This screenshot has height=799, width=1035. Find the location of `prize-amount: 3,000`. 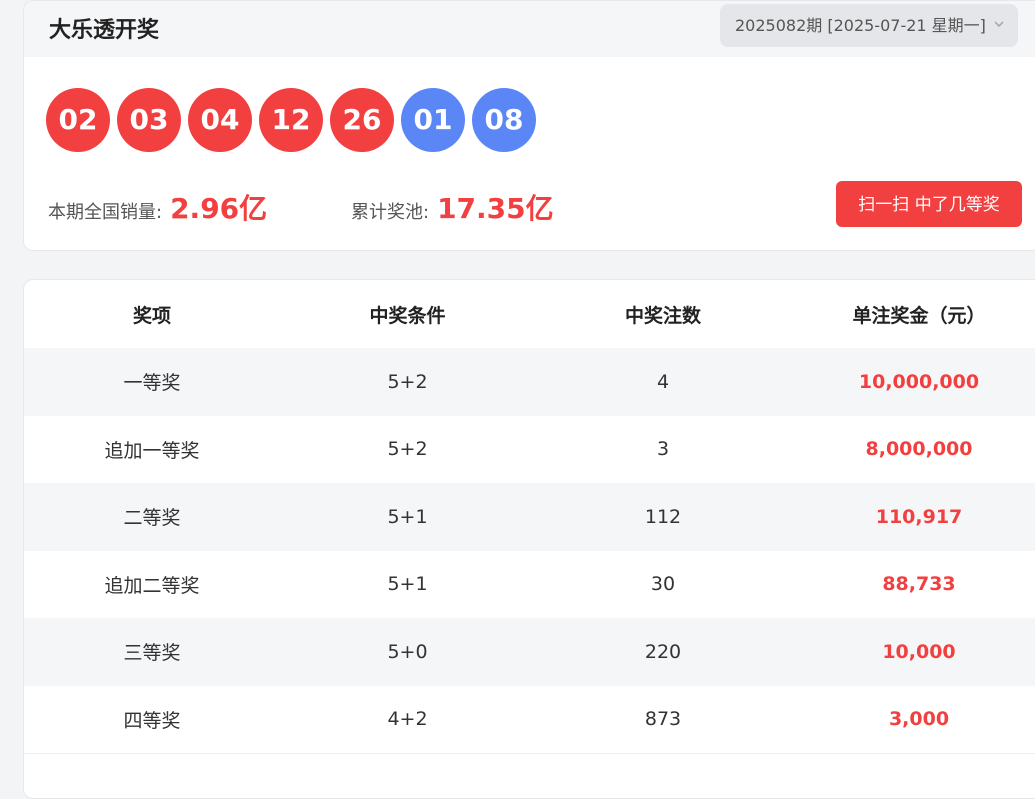

prize-amount: 3,000 is located at coordinates (919, 719).